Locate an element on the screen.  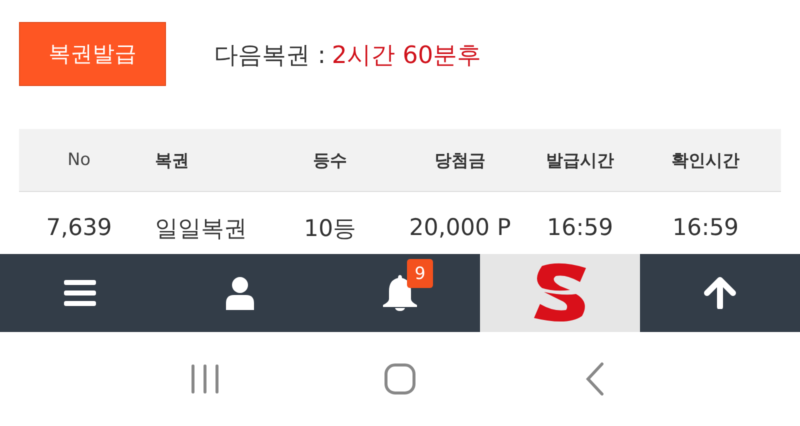
bell-icon is located at coordinates (400, 293).